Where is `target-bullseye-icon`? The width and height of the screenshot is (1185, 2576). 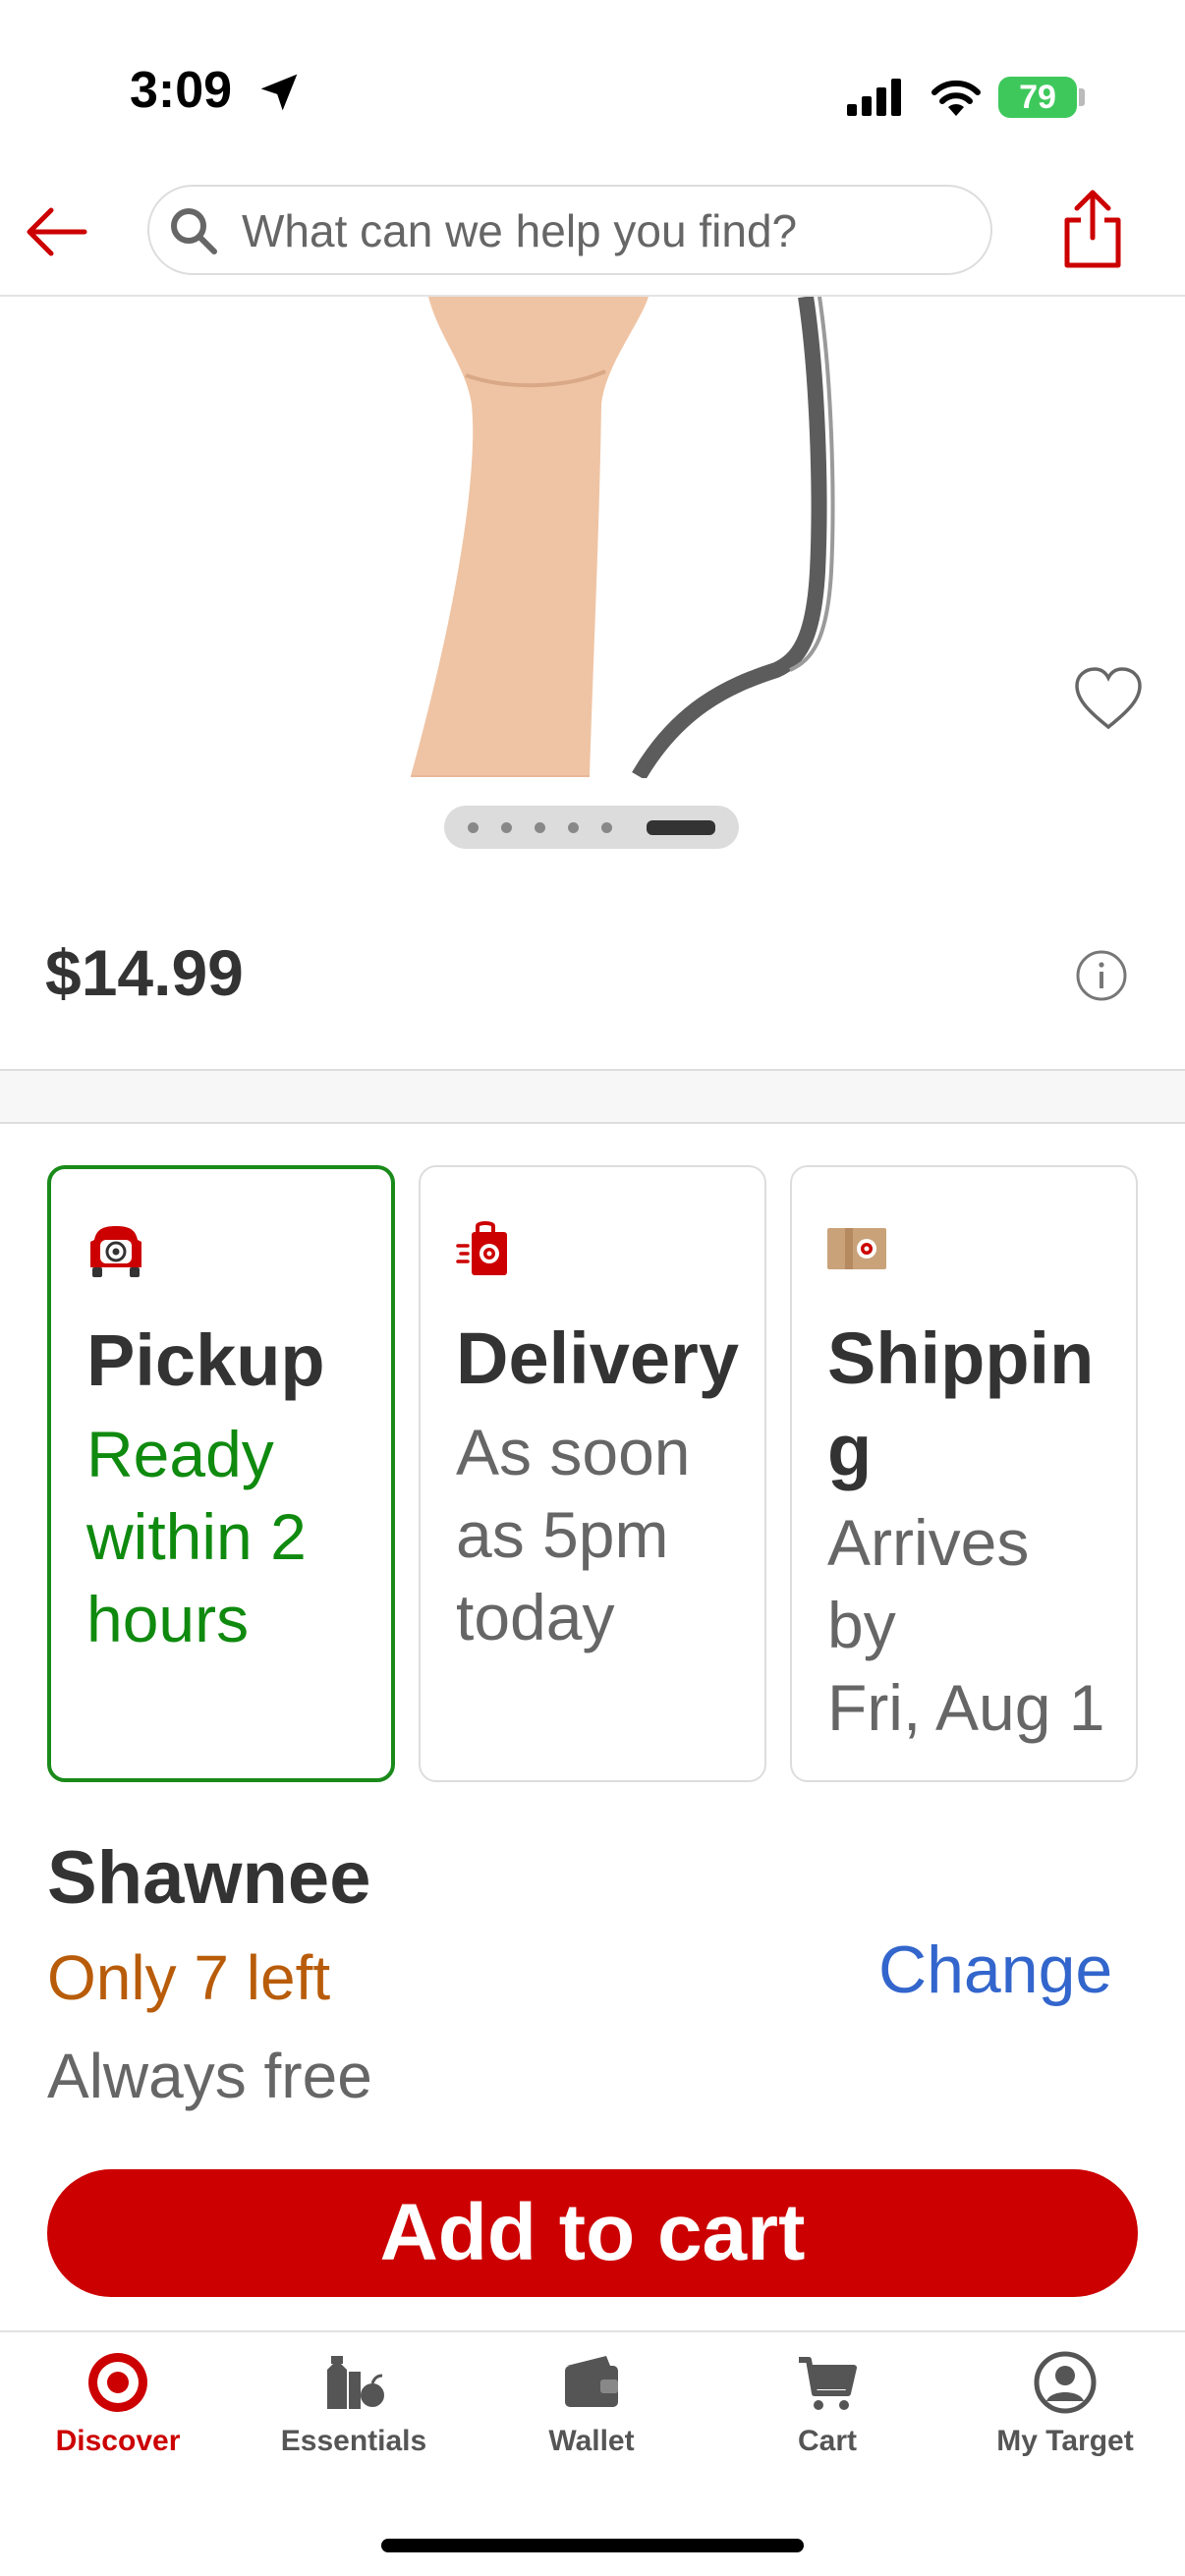
target-bullseye-icon is located at coordinates (118, 2382).